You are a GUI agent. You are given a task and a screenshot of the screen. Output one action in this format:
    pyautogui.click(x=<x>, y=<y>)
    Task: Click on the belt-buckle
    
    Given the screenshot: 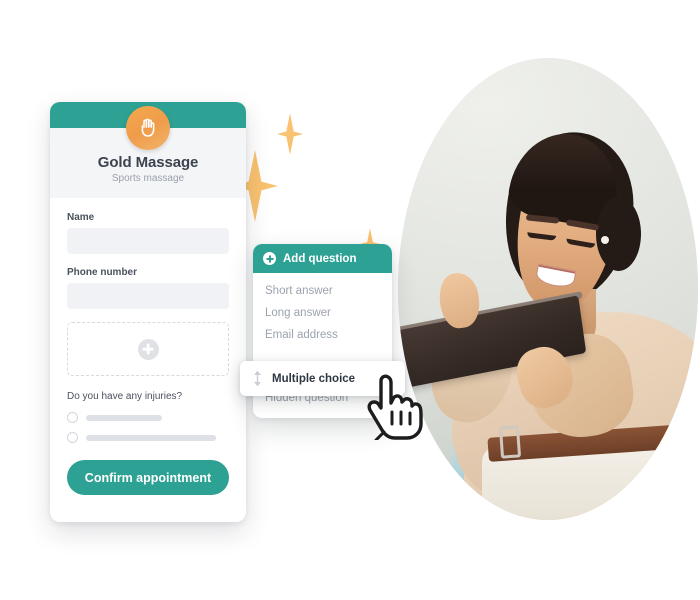 What is the action you would take?
    pyautogui.click(x=510, y=442)
    